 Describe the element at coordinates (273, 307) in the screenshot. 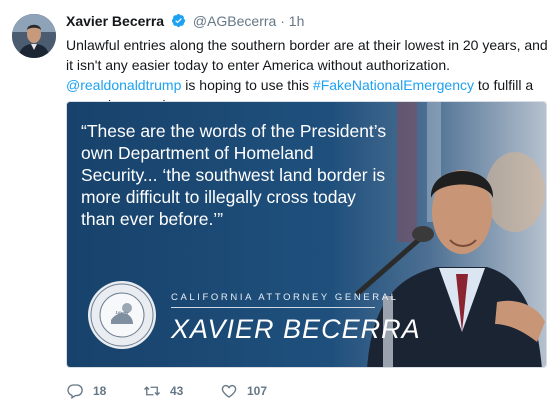

I see `org-divider` at that location.